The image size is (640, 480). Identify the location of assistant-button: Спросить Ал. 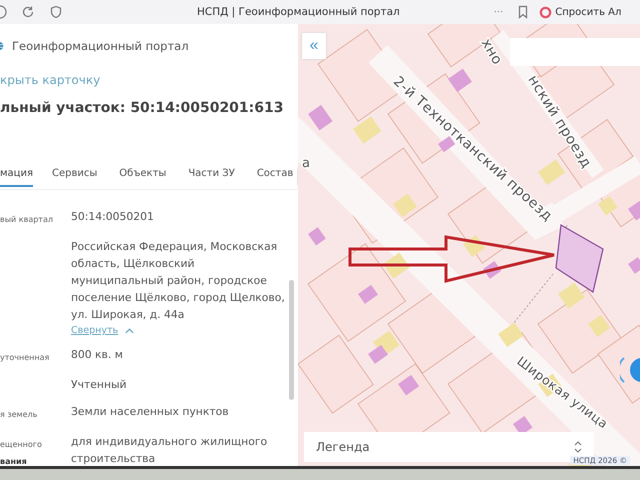
(580, 12).